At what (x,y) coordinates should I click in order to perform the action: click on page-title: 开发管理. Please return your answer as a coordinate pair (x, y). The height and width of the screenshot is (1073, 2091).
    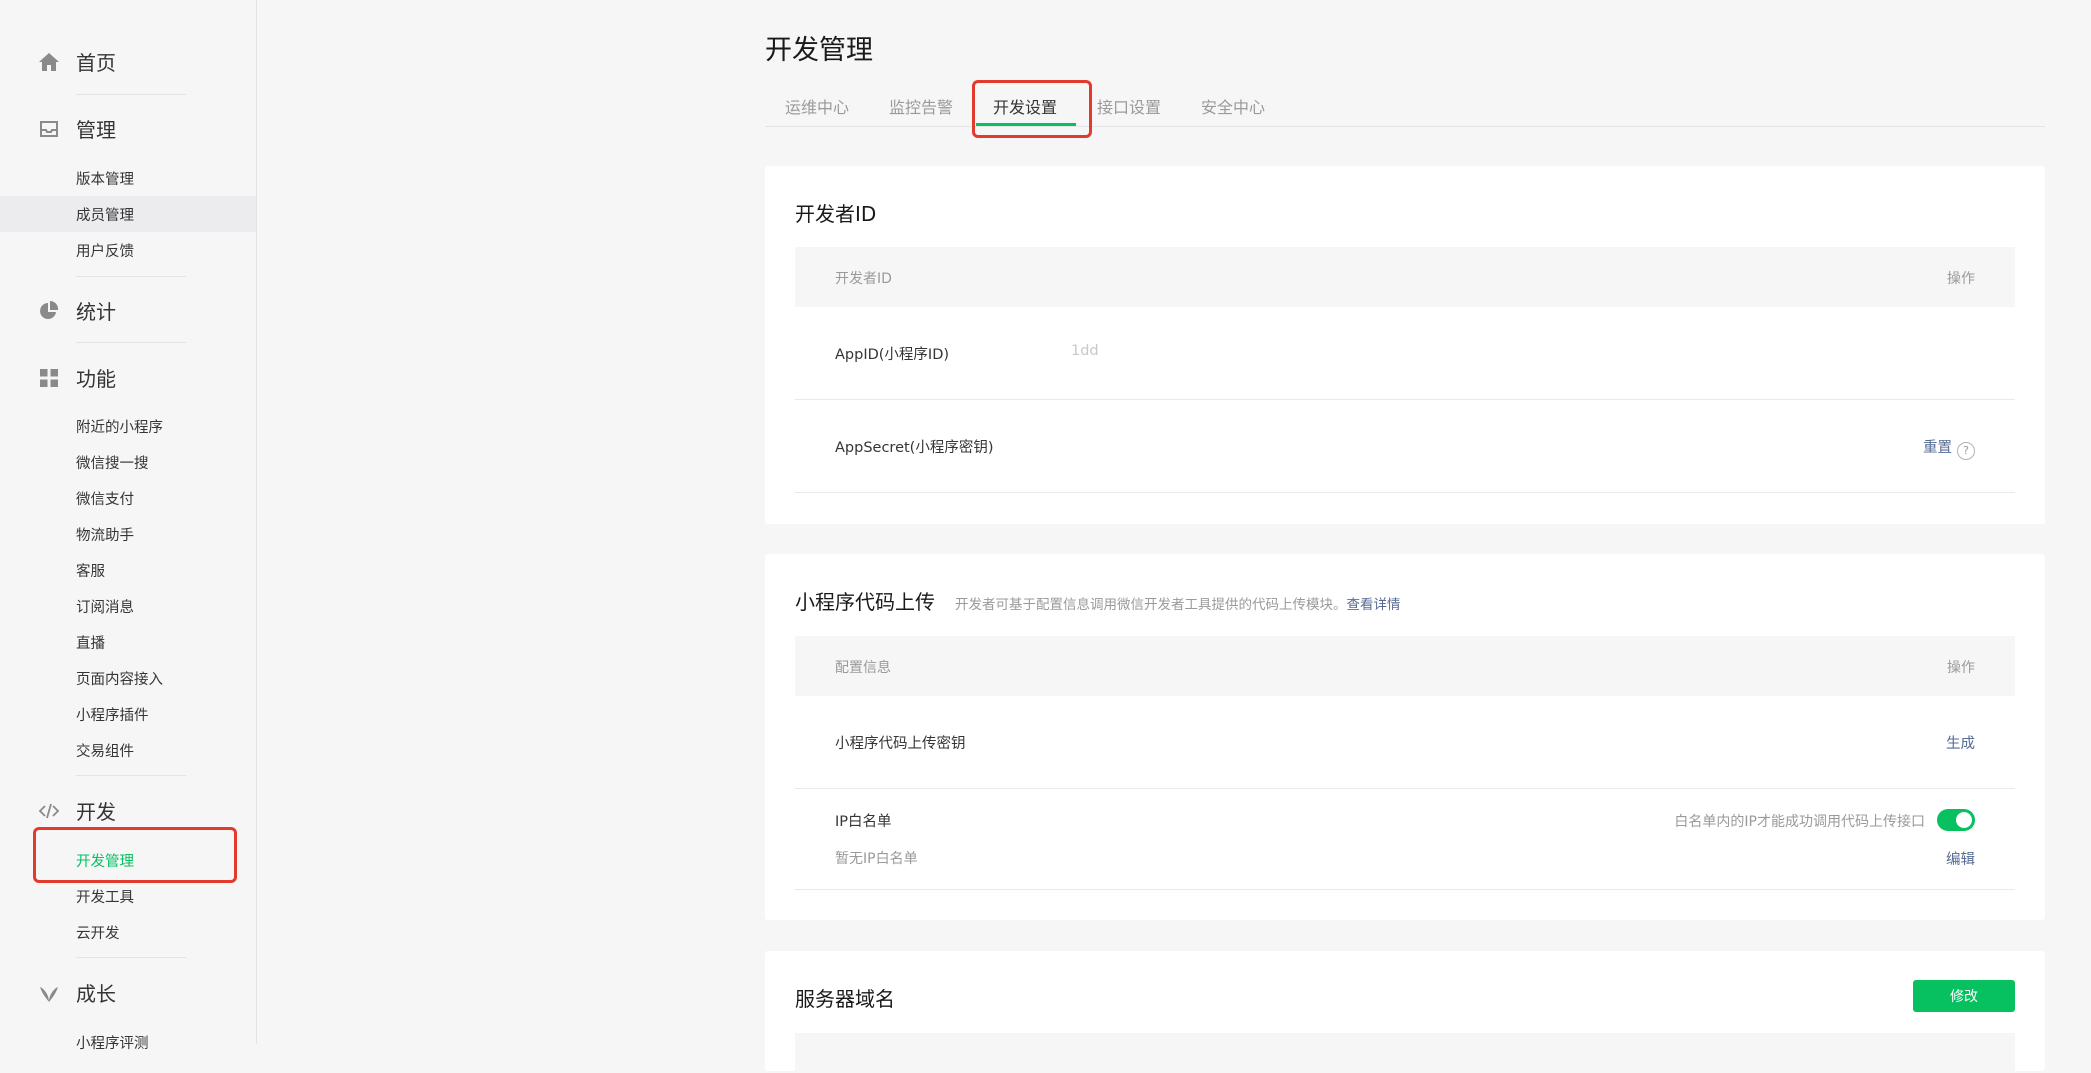
    Looking at the image, I should click on (819, 50).